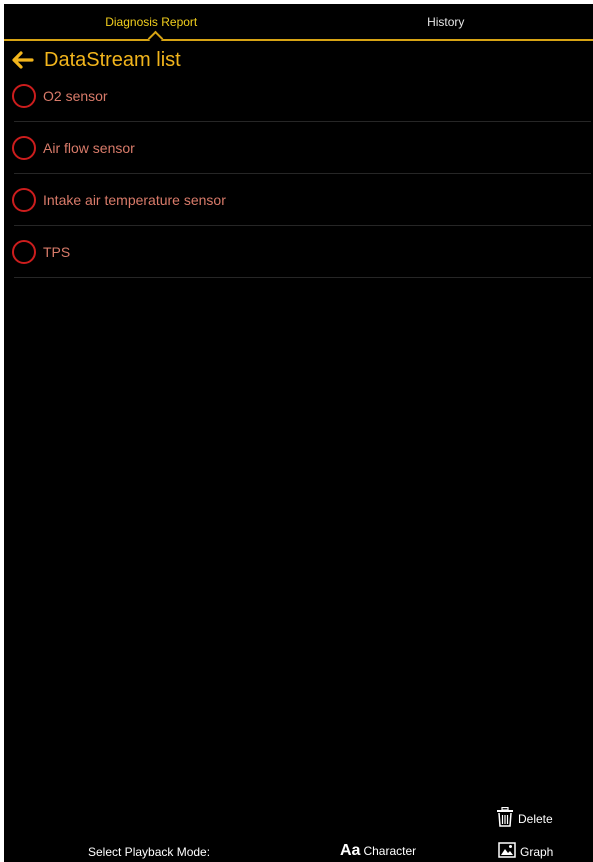 The image size is (593, 862). I want to click on graph-mode-button: Graph, so click(525, 851).